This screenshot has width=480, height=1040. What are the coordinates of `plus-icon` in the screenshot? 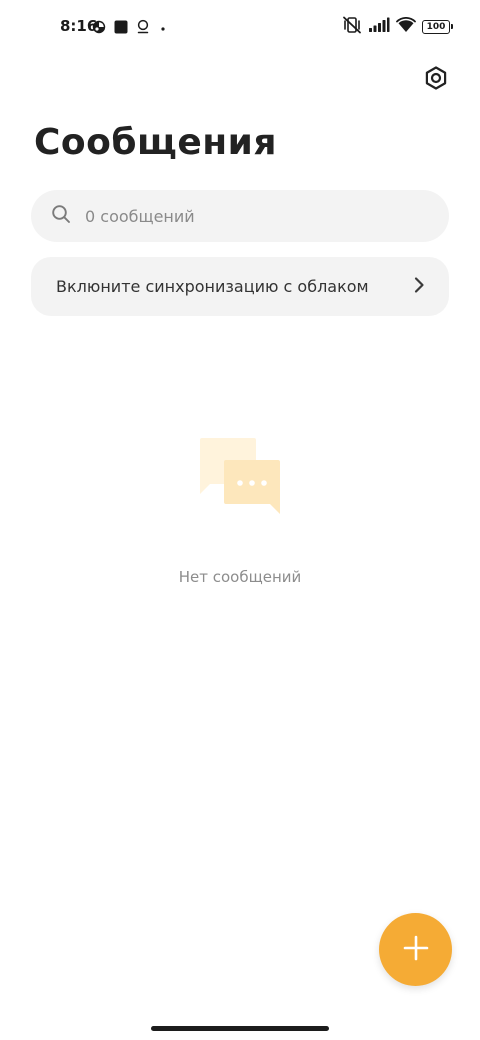 It's located at (416, 950).